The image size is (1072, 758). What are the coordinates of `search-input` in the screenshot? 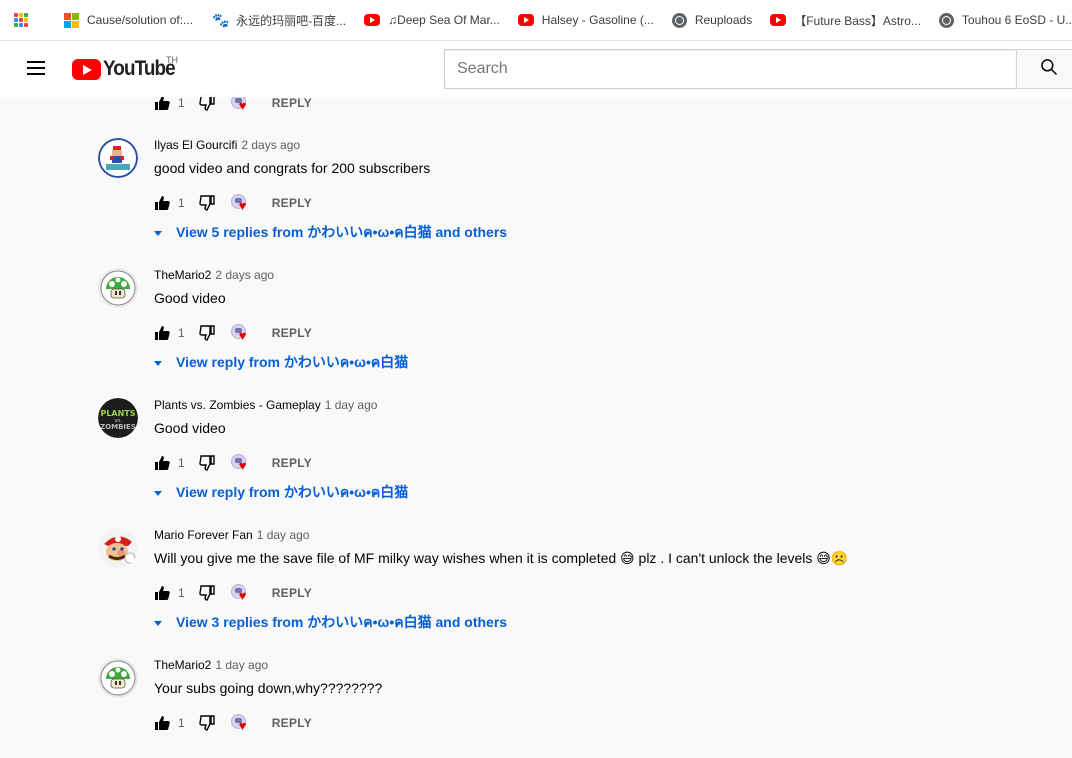 It's located at (730, 69).